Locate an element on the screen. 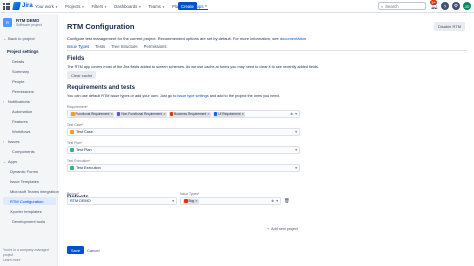 This screenshot has width=474, height=266. search-input is located at coordinates (404, 6).